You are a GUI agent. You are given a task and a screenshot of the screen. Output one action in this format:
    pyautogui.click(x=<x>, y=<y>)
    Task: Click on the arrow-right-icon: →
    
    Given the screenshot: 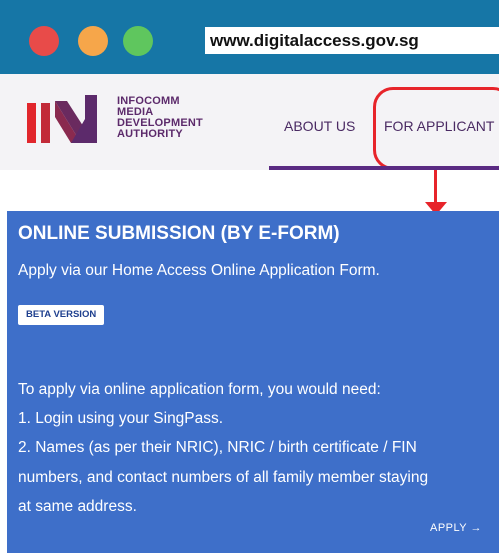 What is the action you would take?
    pyautogui.click(x=476, y=528)
    